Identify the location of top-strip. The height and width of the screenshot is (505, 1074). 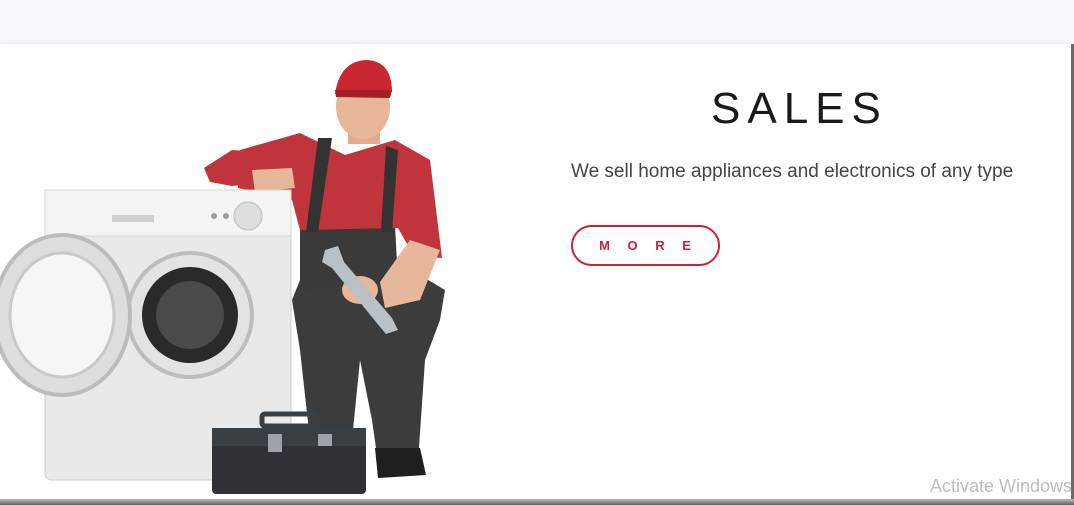
(537, 22).